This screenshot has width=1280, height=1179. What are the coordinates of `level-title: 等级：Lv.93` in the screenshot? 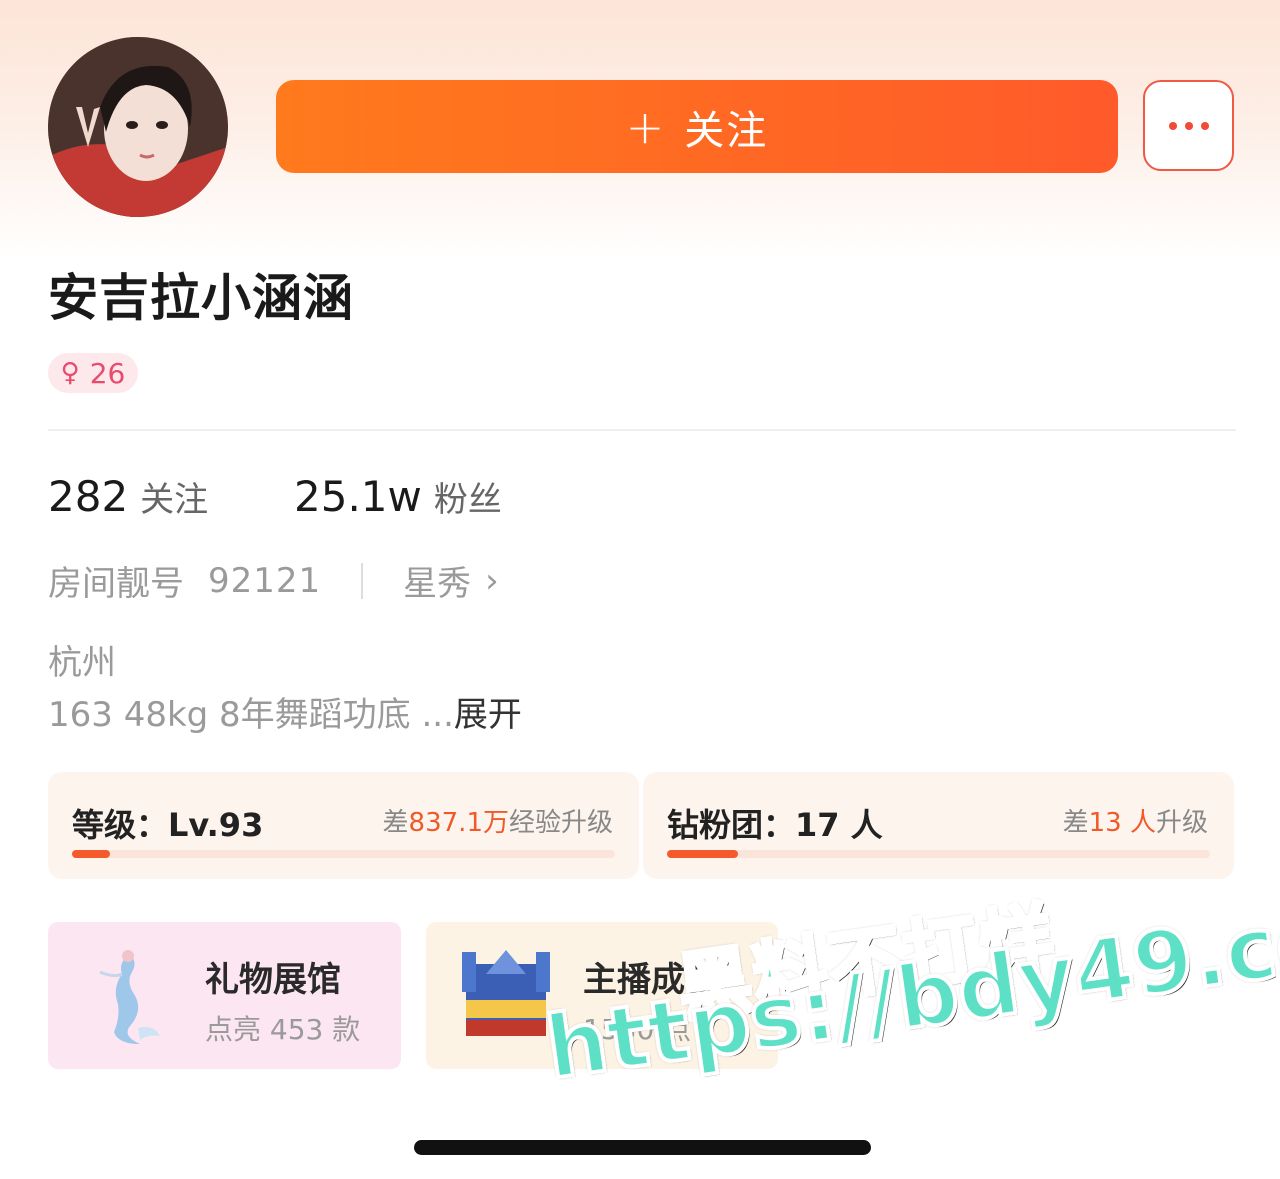 It's located at (168, 825).